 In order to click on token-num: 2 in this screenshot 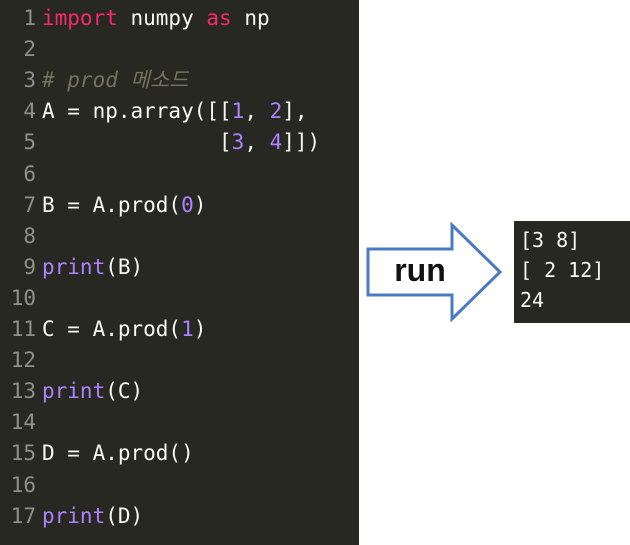, I will do `click(276, 111)`.